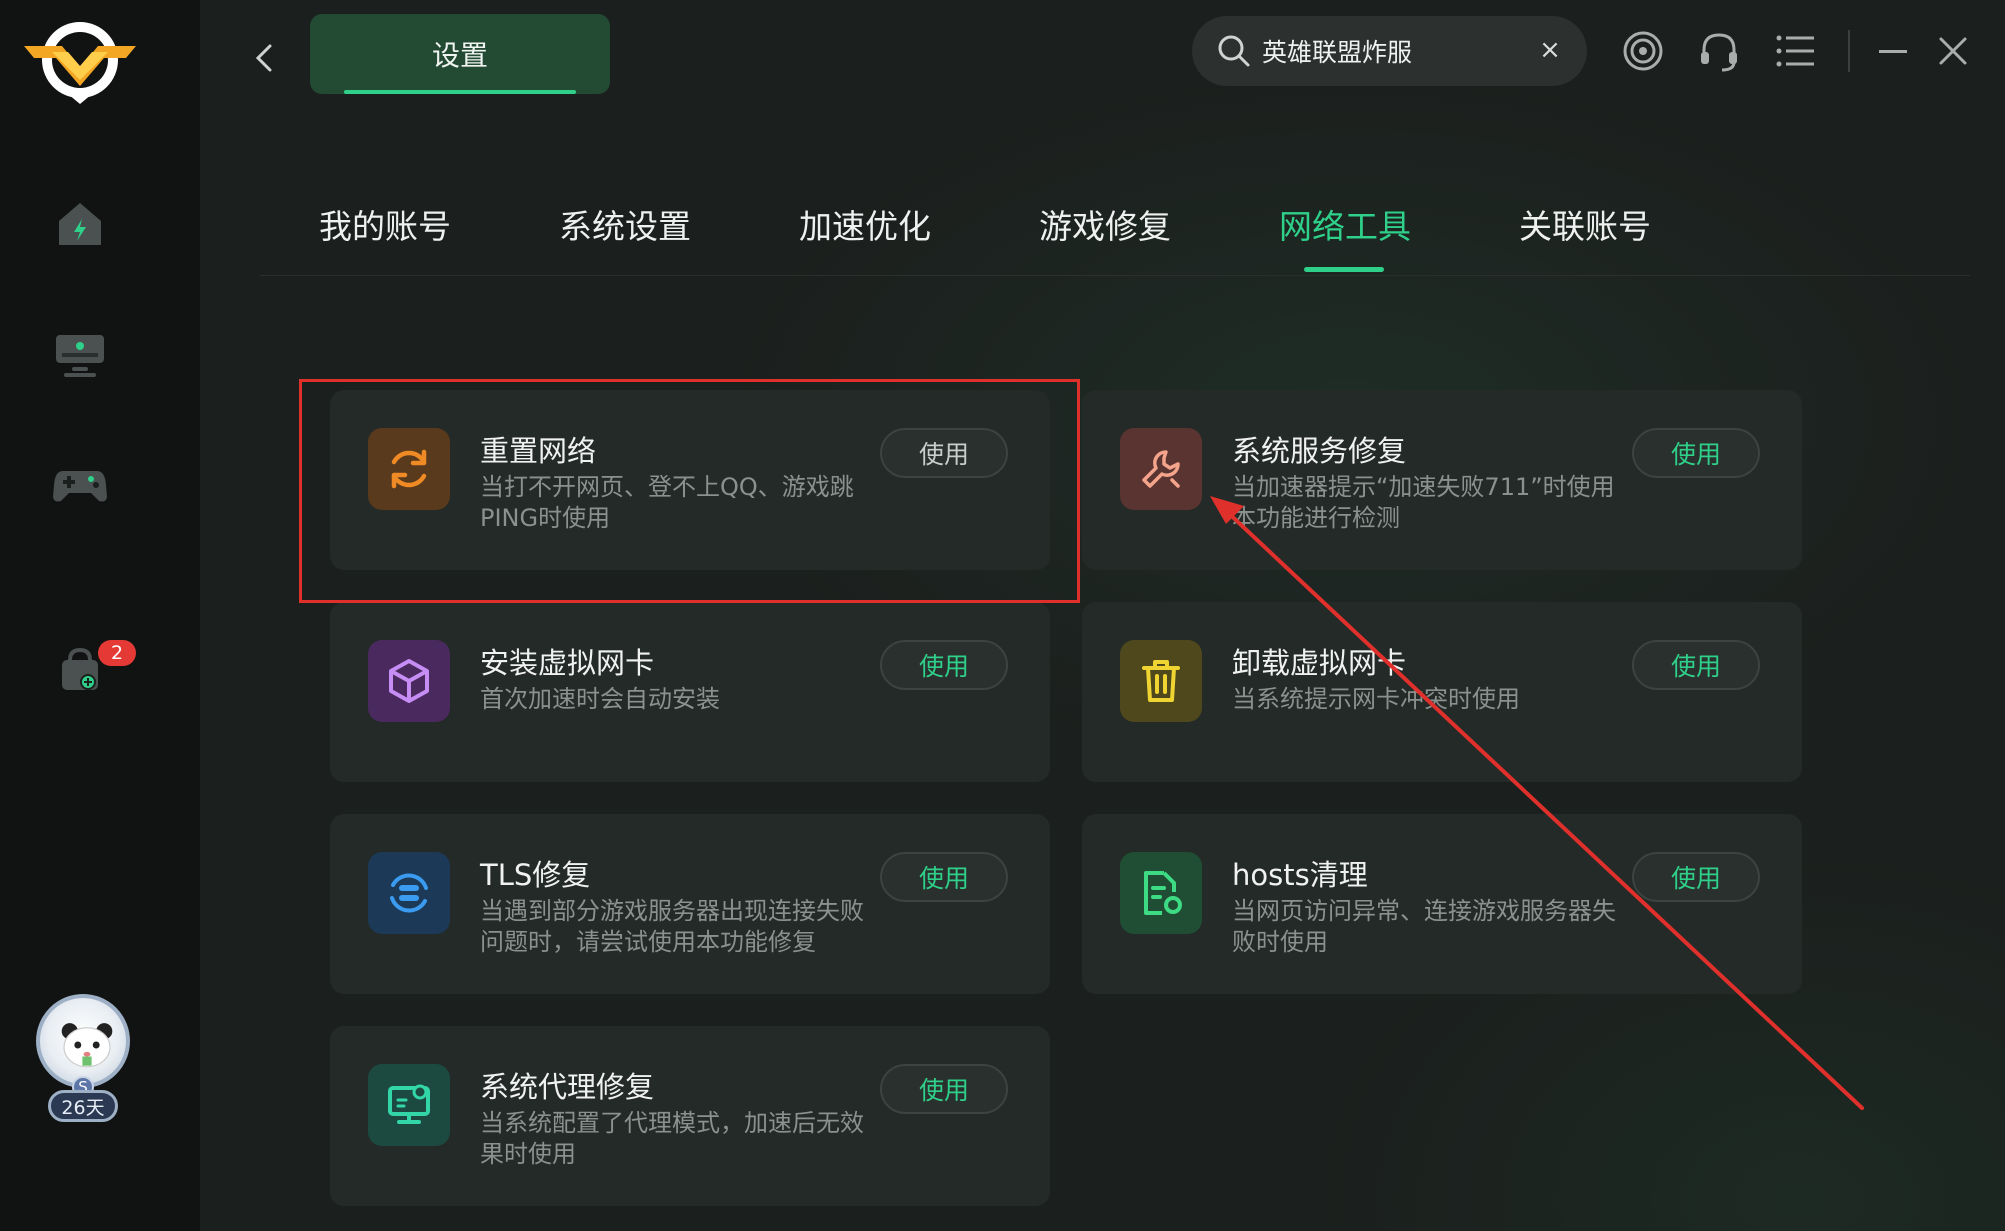 Image resolution: width=2005 pixels, height=1231 pixels. I want to click on server-sync-icon, so click(409, 893).